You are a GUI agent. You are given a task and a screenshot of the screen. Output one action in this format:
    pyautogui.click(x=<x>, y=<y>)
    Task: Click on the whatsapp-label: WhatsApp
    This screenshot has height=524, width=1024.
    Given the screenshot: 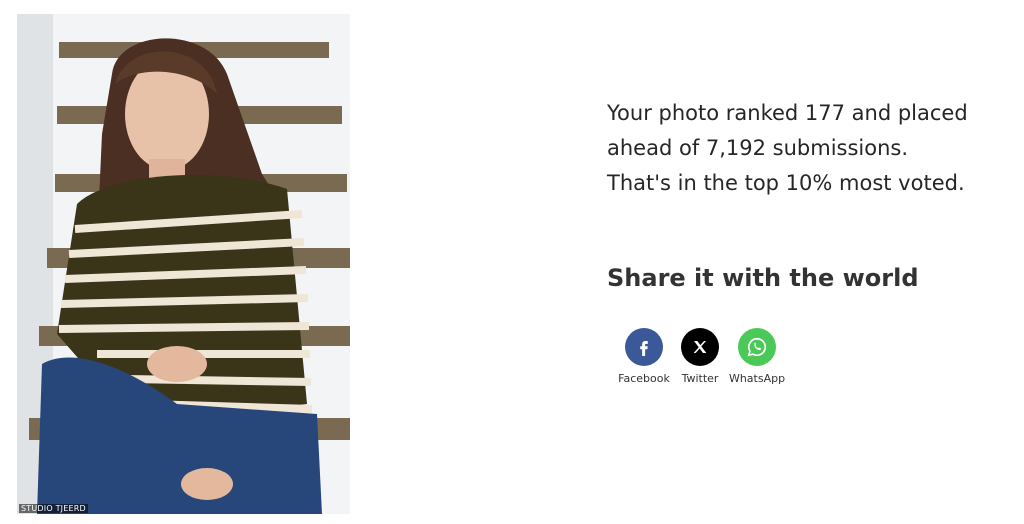 What is the action you would take?
    pyautogui.click(x=757, y=378)
    